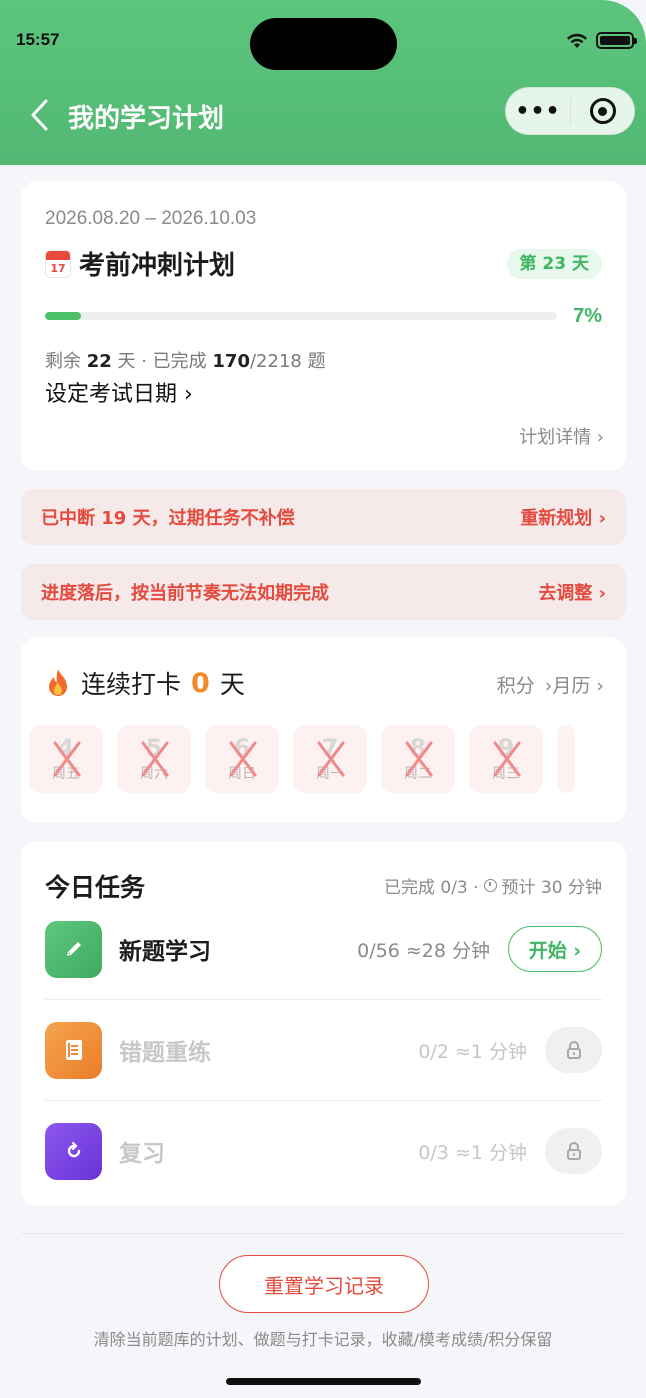  I want to click on fire-icon, so click(58, 682).